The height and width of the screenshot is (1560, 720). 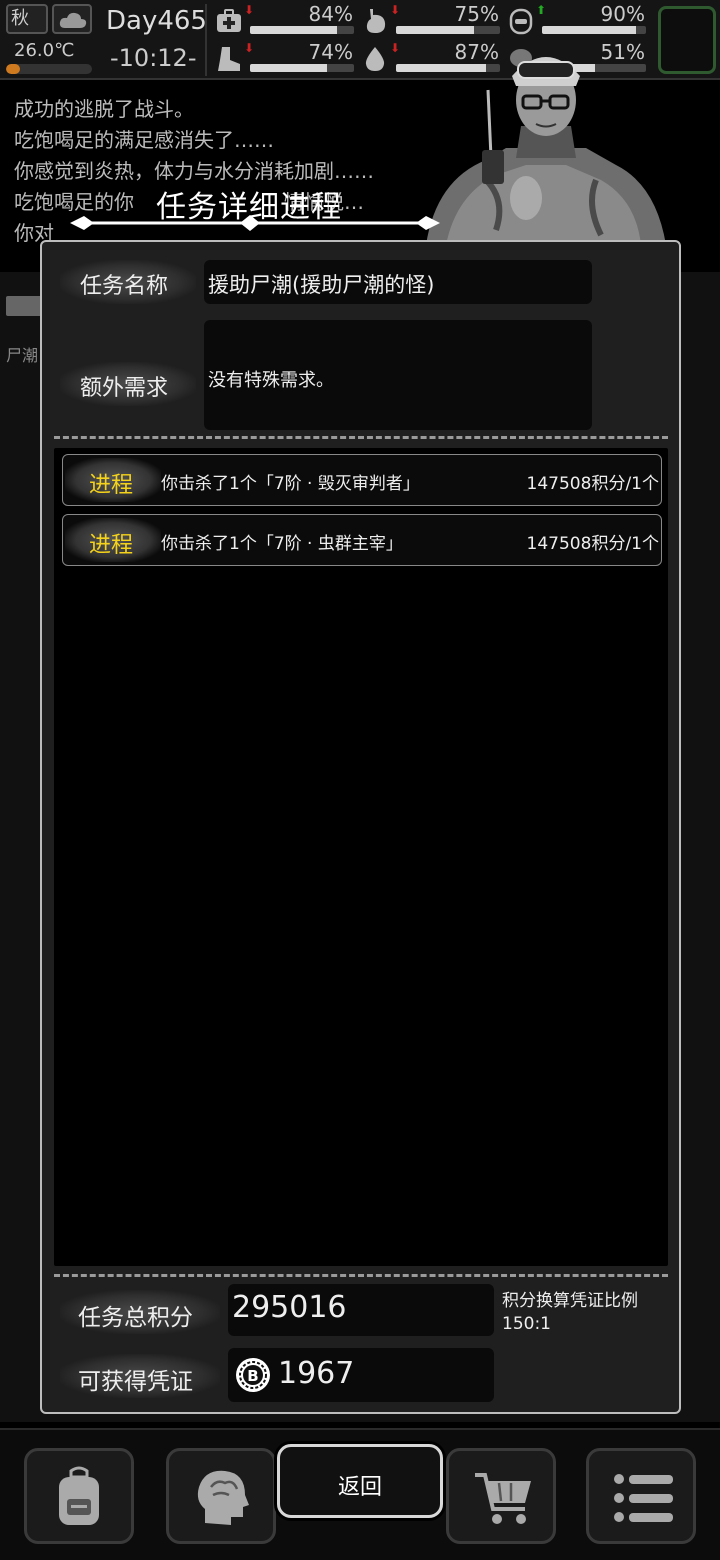 What do you see at coordinates (229, 21) in the screenshot?
I see `medkit-icon` at bounding box center [229, 21].